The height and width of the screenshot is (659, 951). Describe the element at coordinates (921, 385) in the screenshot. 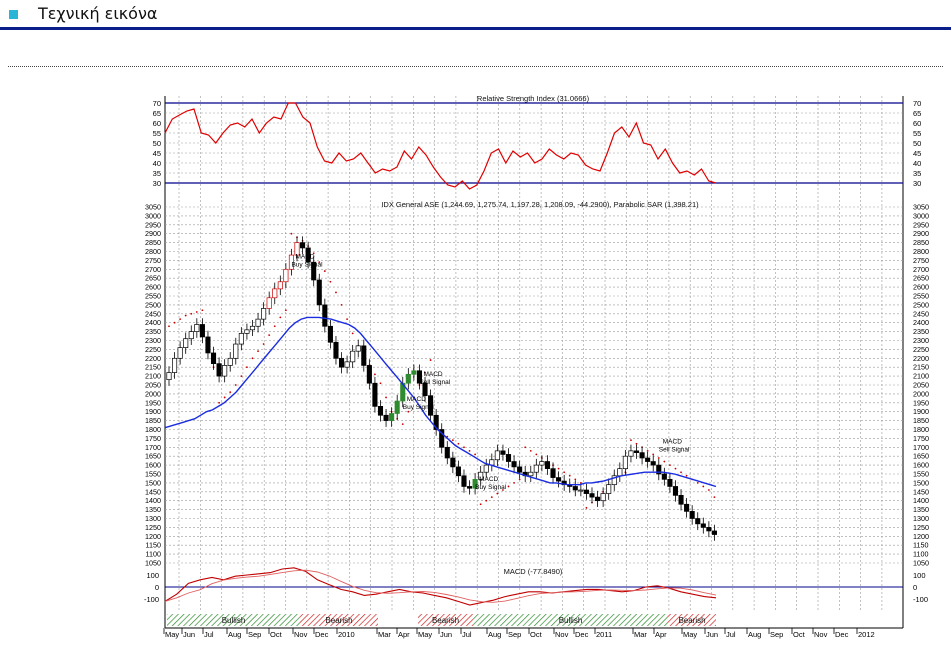

I see `price-tick-label-right: 2050` at that location.